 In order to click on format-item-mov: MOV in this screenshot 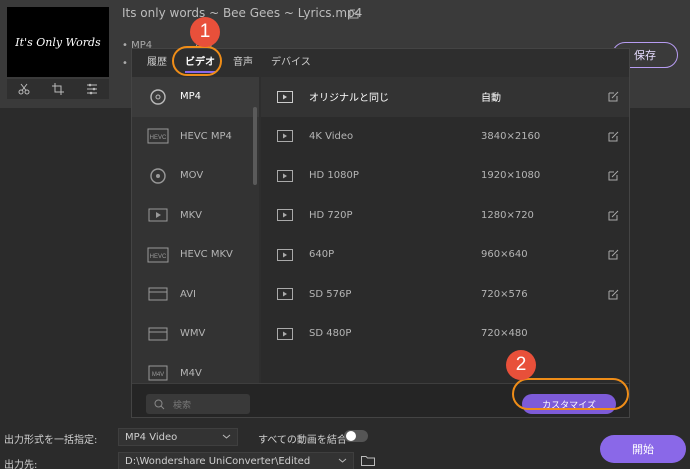, I will do `click(195, 176)`.